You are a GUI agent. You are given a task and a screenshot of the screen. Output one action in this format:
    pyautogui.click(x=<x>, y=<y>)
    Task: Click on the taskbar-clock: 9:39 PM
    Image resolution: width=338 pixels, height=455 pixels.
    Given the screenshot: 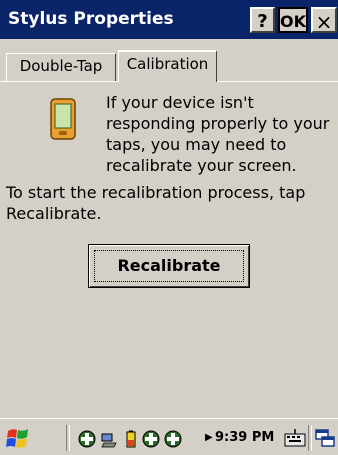 What is the action you would take?
    pyautogui.click(x=244, y=438)
    